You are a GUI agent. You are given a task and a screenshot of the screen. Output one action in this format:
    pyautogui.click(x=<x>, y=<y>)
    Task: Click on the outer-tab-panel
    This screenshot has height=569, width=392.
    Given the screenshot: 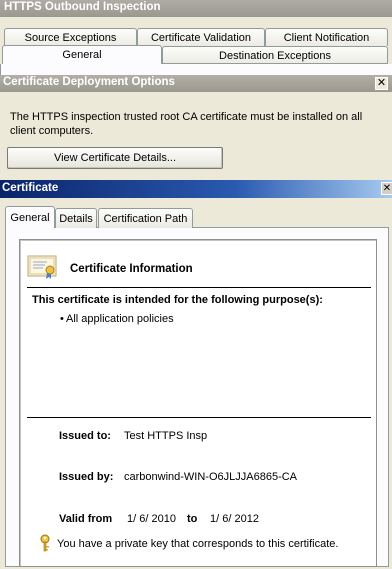 What is the action you would take?
    pyautogui.click(x=196, y=69)
    